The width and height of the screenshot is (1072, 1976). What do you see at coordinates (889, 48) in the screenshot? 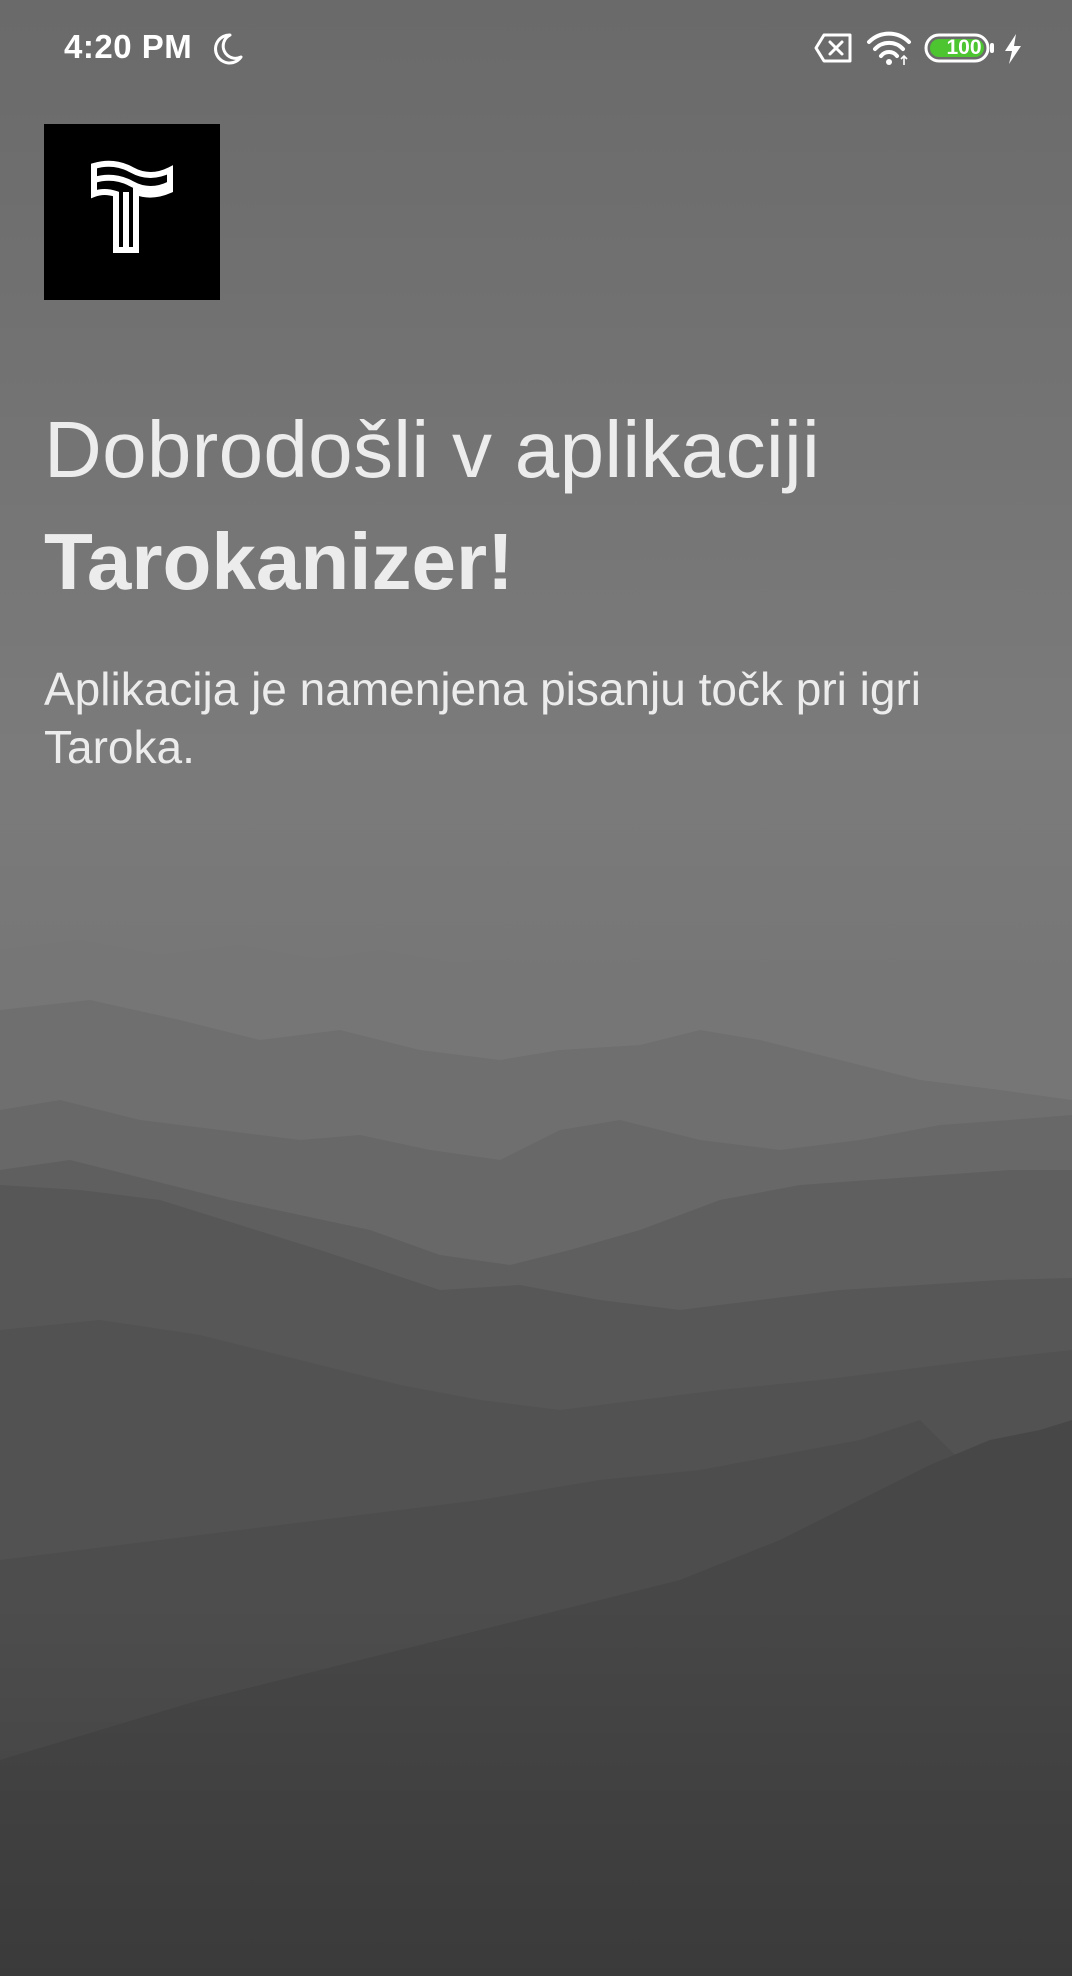
I see `wifi-icon` at bounding box center [889, 48].